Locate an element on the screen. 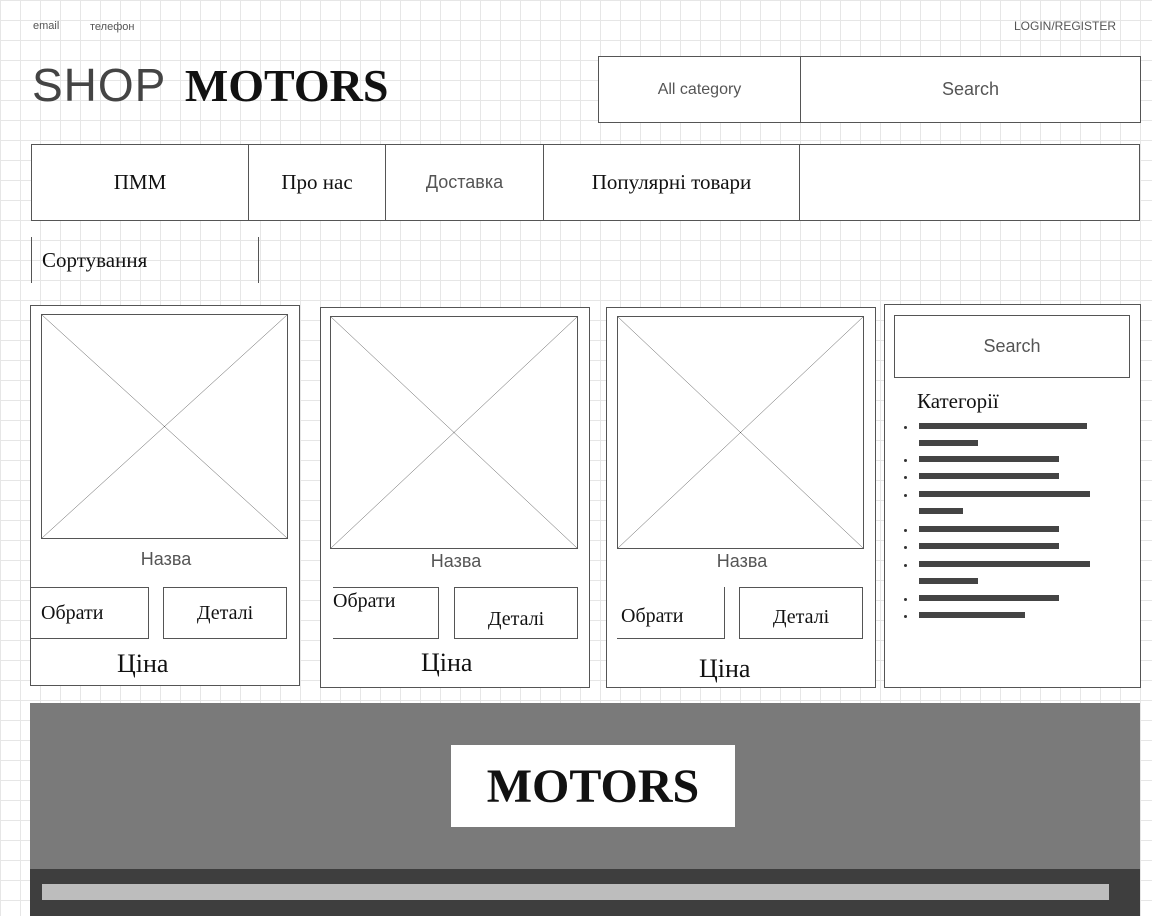 This screenshot has height=916, width=1152. logo-shop-text: SHOP is located at coordinates (99, 85).